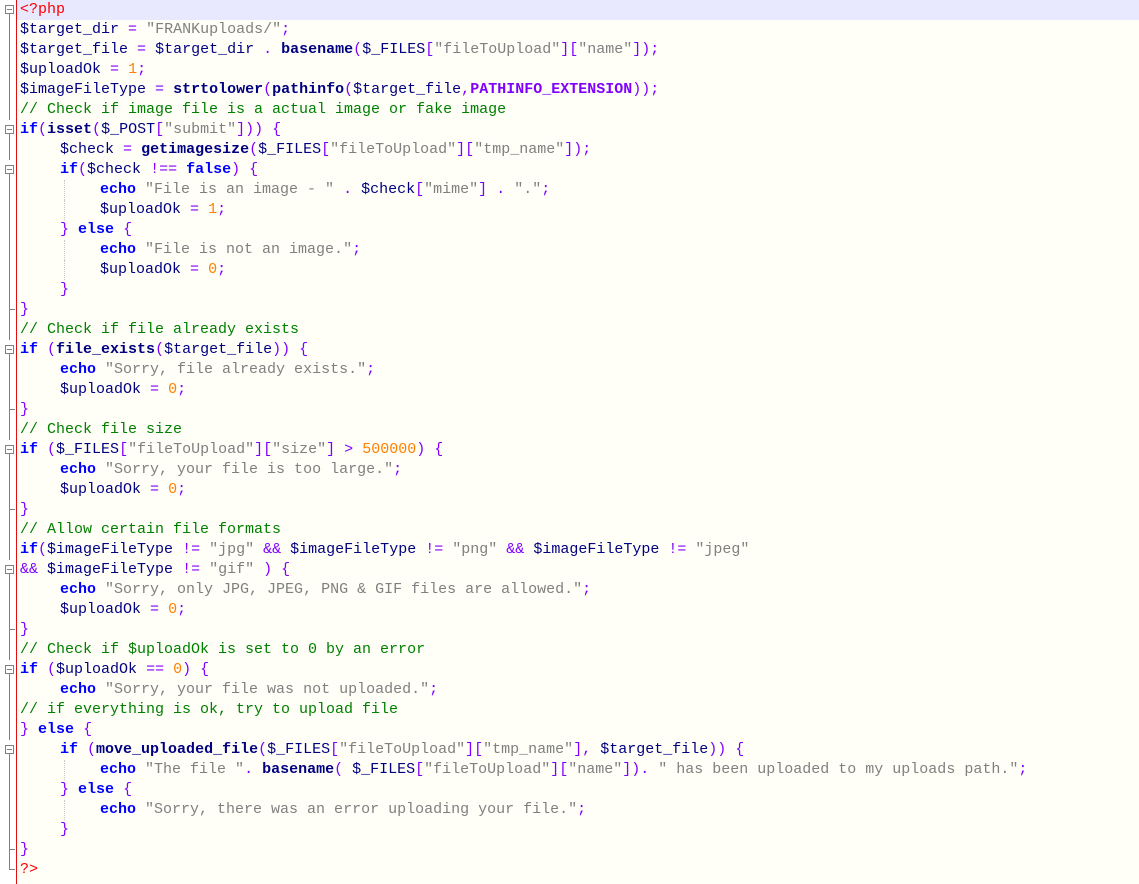 Image resolution: width=1139 pixels, height=884 pixels. What do you see at coordinates (155, 30) in the screenshot?
I see `code-line: $target_dir = "FRANKuploads/";` at bounding box center [155, 30].